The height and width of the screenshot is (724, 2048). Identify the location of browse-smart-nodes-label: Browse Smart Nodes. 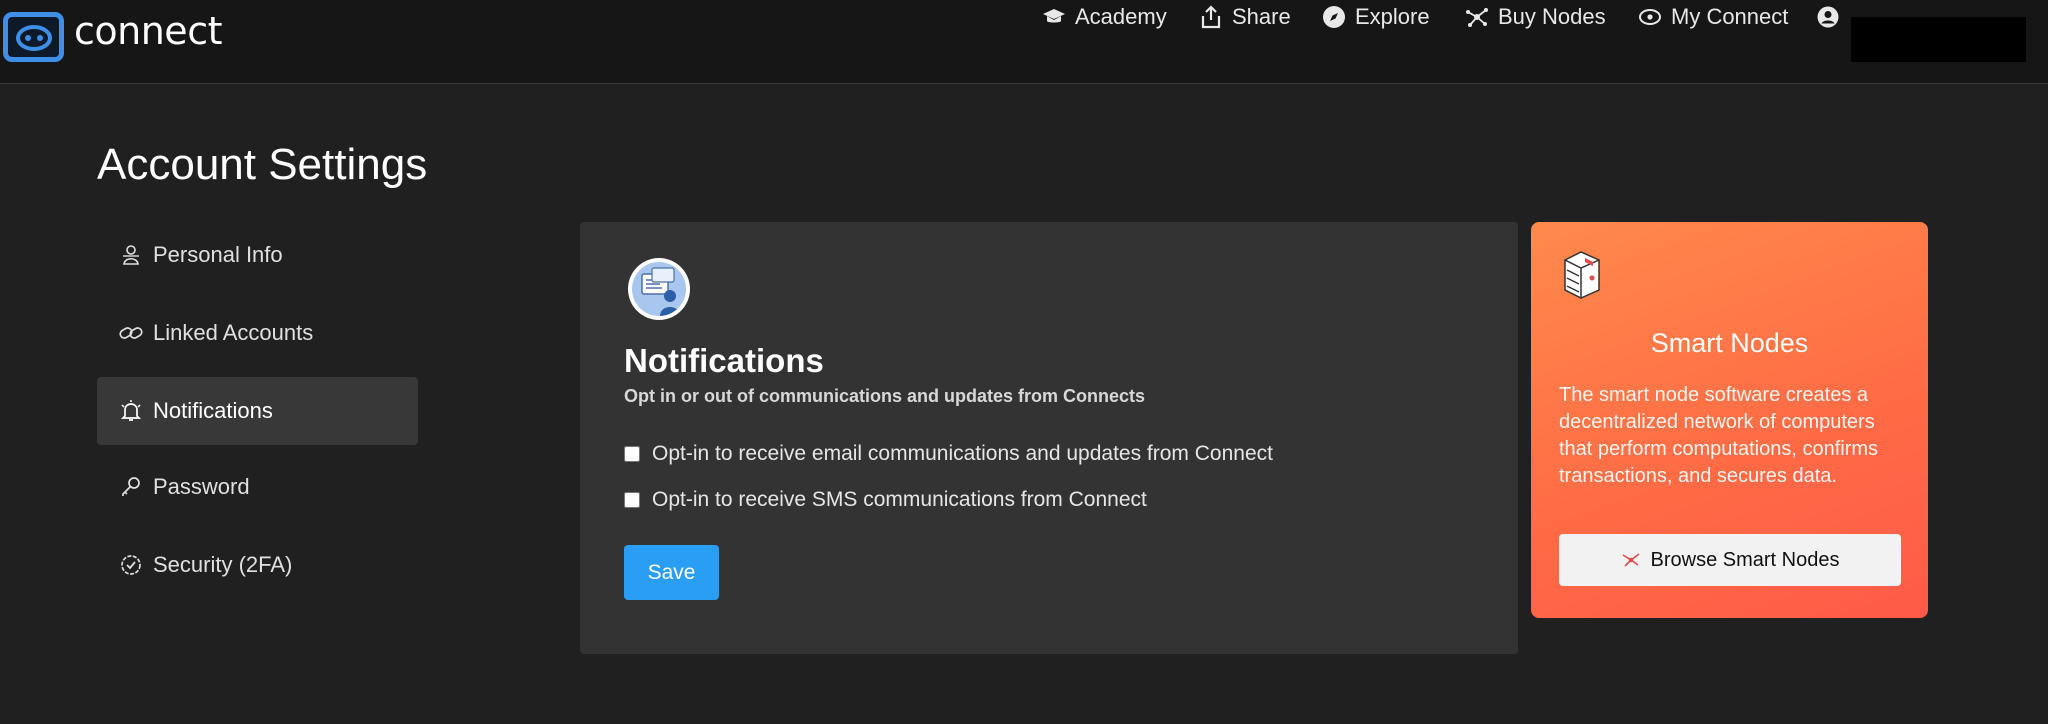
(1745, 559).